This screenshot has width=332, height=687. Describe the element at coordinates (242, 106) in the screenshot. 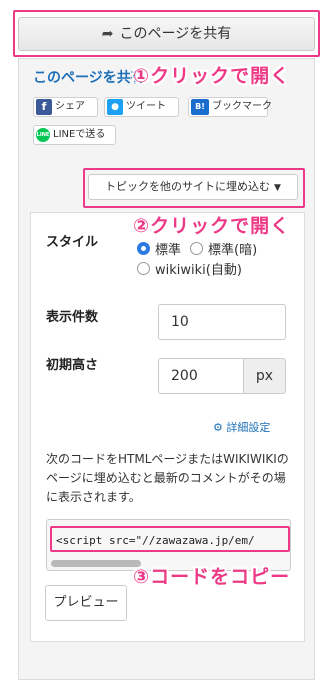

I see `hatena-bookmark-label: ブックマーク` at that location.